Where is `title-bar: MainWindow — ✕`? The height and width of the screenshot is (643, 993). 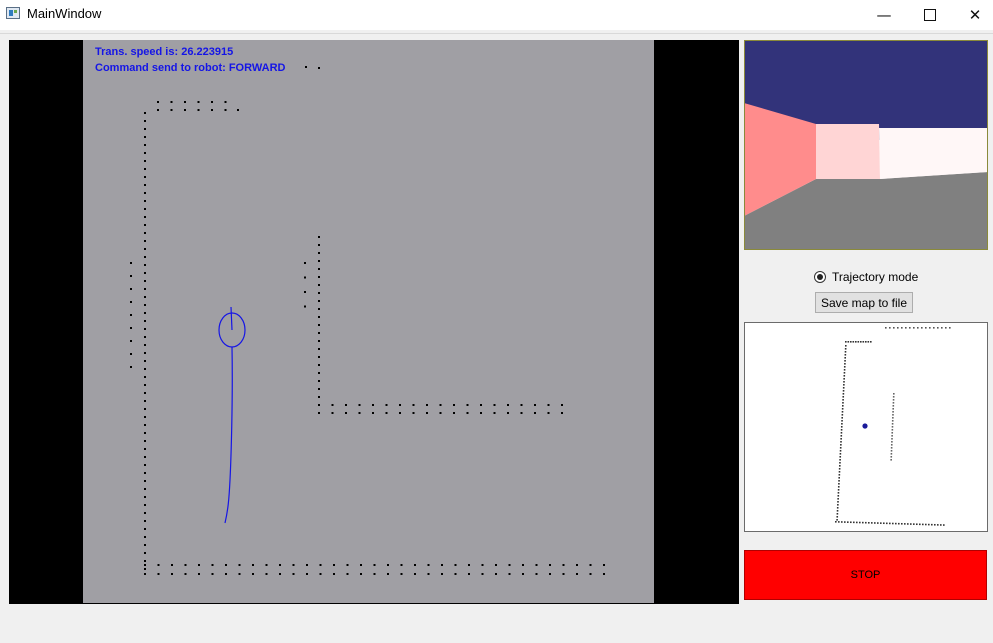 title-bar: MainWindow — ✕ is located at coordinates (496, 15).